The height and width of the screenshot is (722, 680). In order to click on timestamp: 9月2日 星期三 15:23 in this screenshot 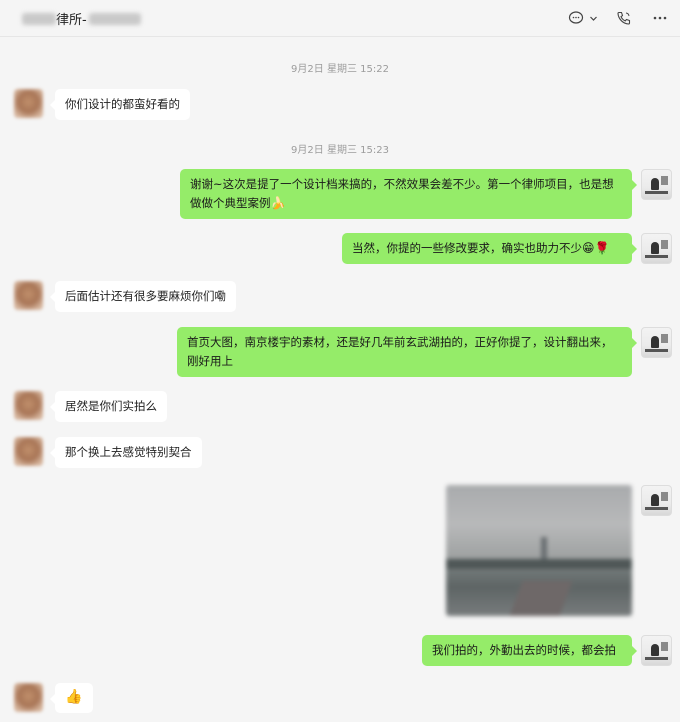, I will do `click(340, 150)`.